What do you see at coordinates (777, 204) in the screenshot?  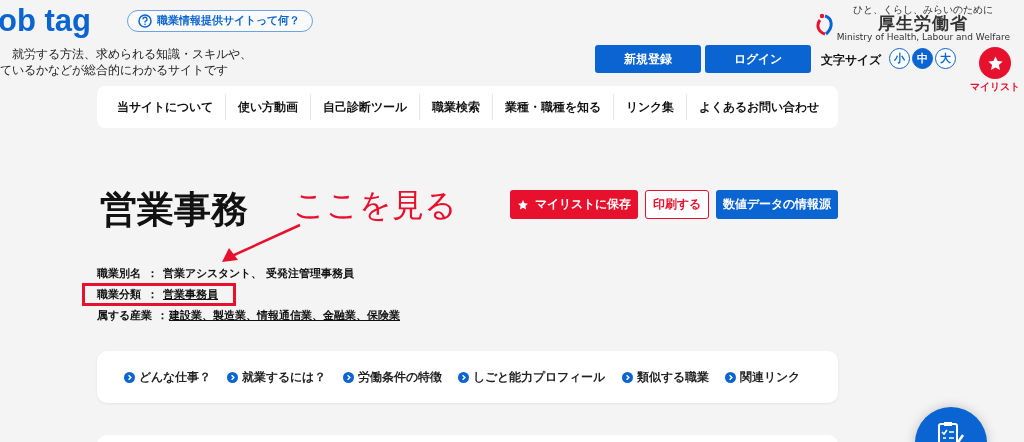 I see `data-source-button: 数値データの情報源` at bounding box center [777, 204].